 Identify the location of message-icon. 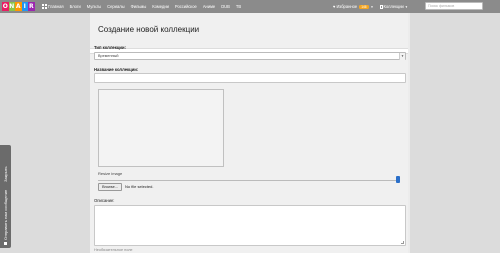
(5, 243).